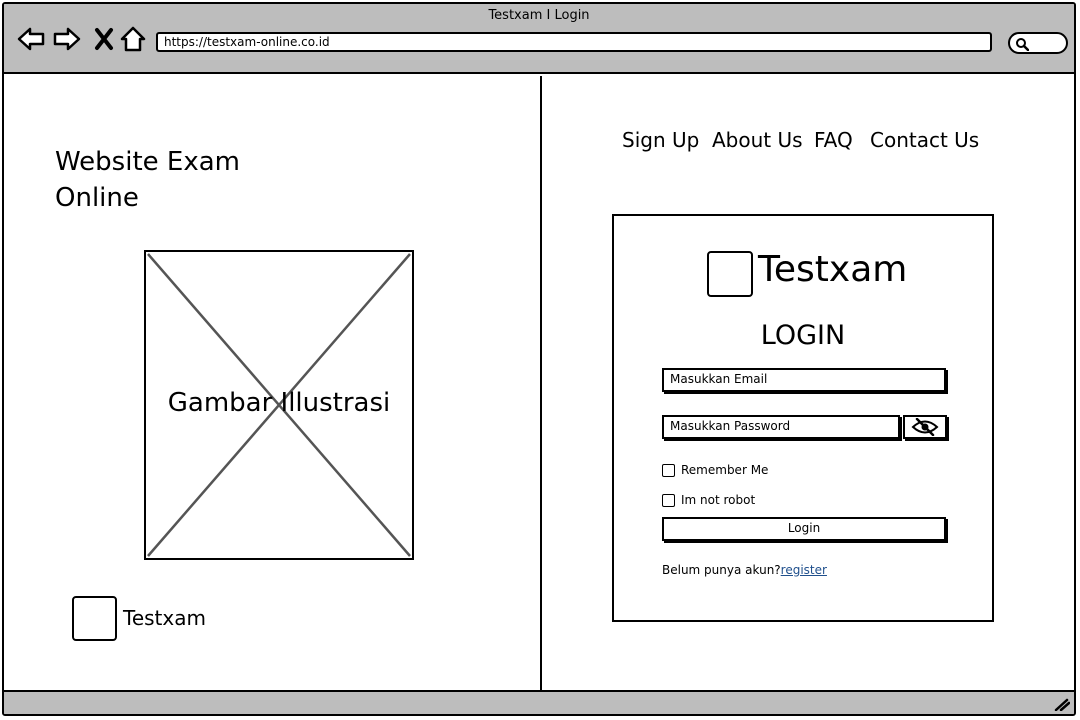 The height and width of the screenshot is (720, 1080). I want to click on brand-logo-placeholder, so click(730, 274).